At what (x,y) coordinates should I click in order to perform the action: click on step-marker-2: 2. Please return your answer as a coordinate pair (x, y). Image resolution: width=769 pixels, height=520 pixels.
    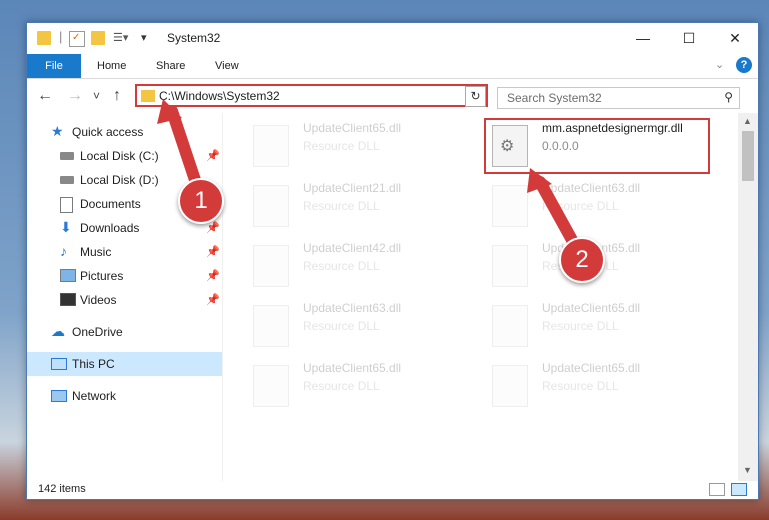
    Looking at the image, I should click on (582, 260).